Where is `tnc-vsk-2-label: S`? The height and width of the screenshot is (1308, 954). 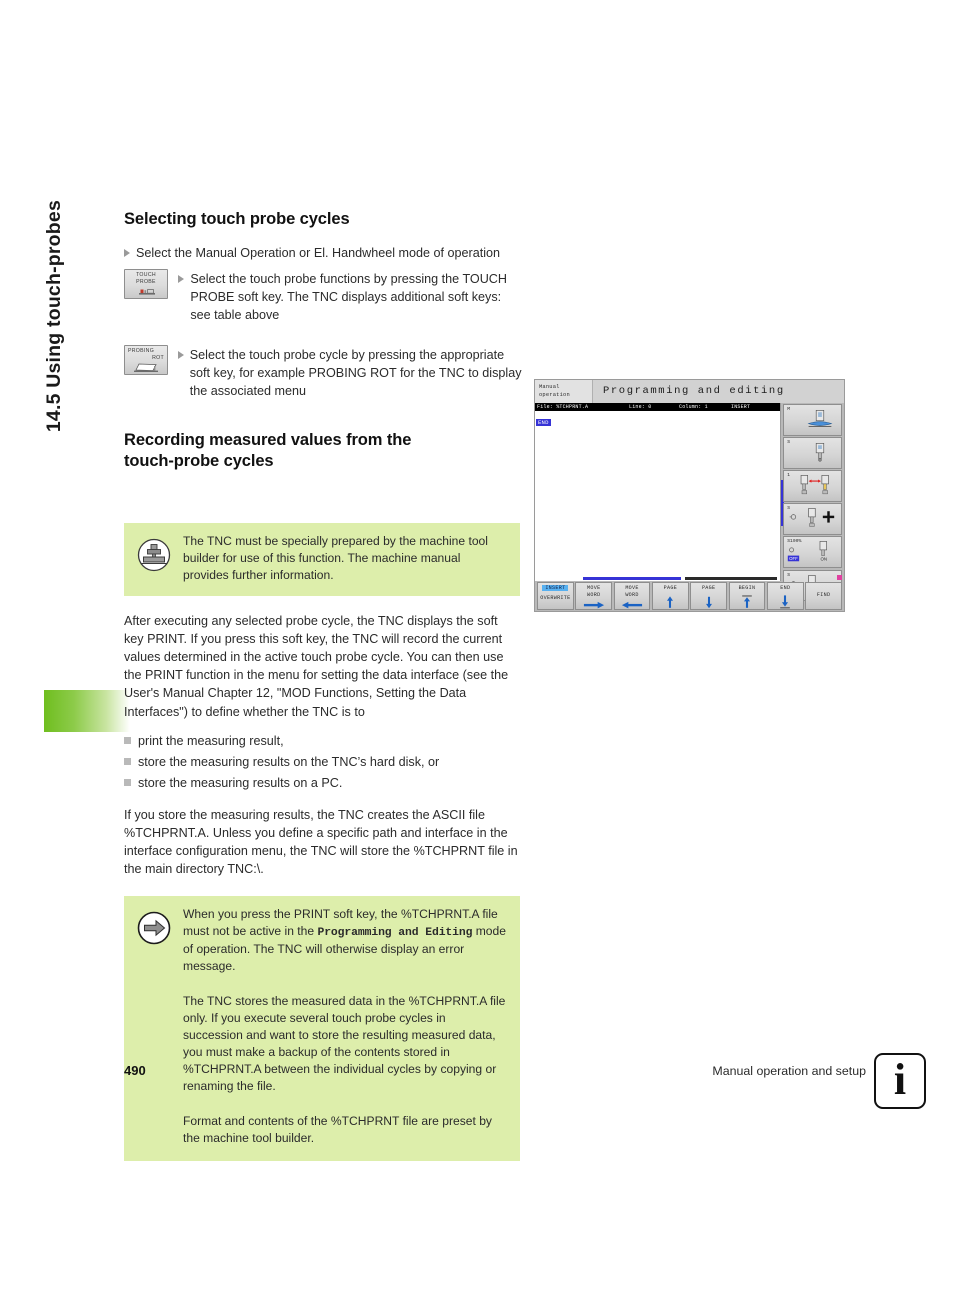 tnc-vsk-2-label: S is located at coordinates (789, 443).